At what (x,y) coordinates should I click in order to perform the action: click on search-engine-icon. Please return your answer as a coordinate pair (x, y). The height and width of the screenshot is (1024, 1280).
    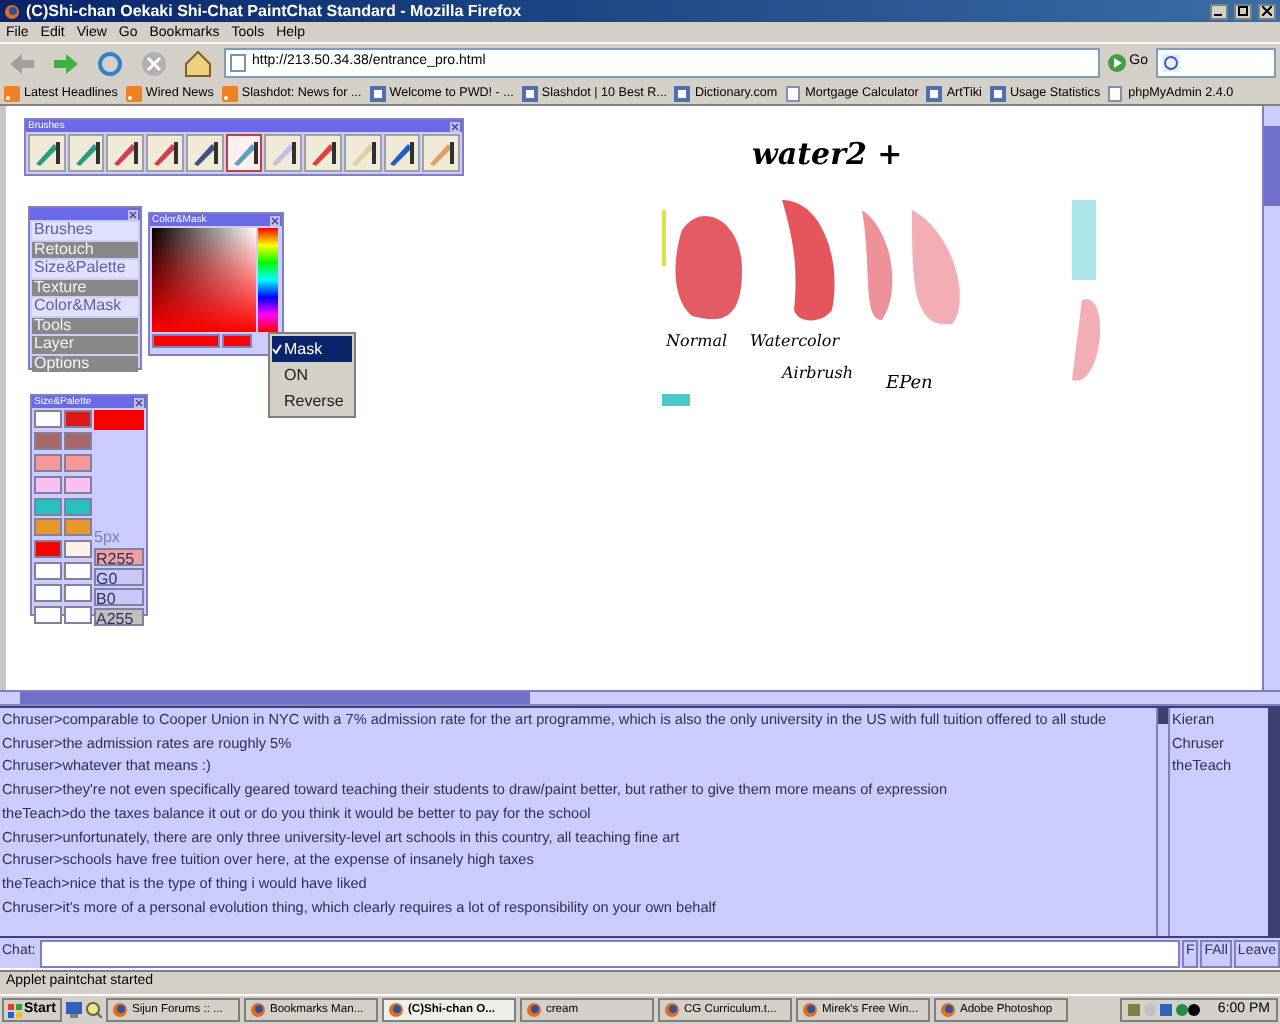
    Looking at the image, I should click on (1171, 63).